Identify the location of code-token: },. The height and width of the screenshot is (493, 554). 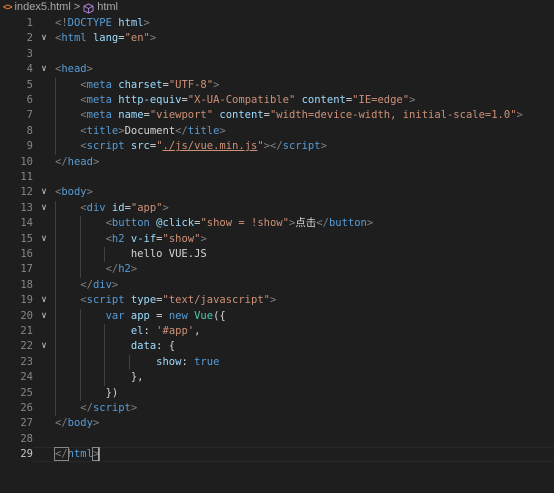
(137, 377).